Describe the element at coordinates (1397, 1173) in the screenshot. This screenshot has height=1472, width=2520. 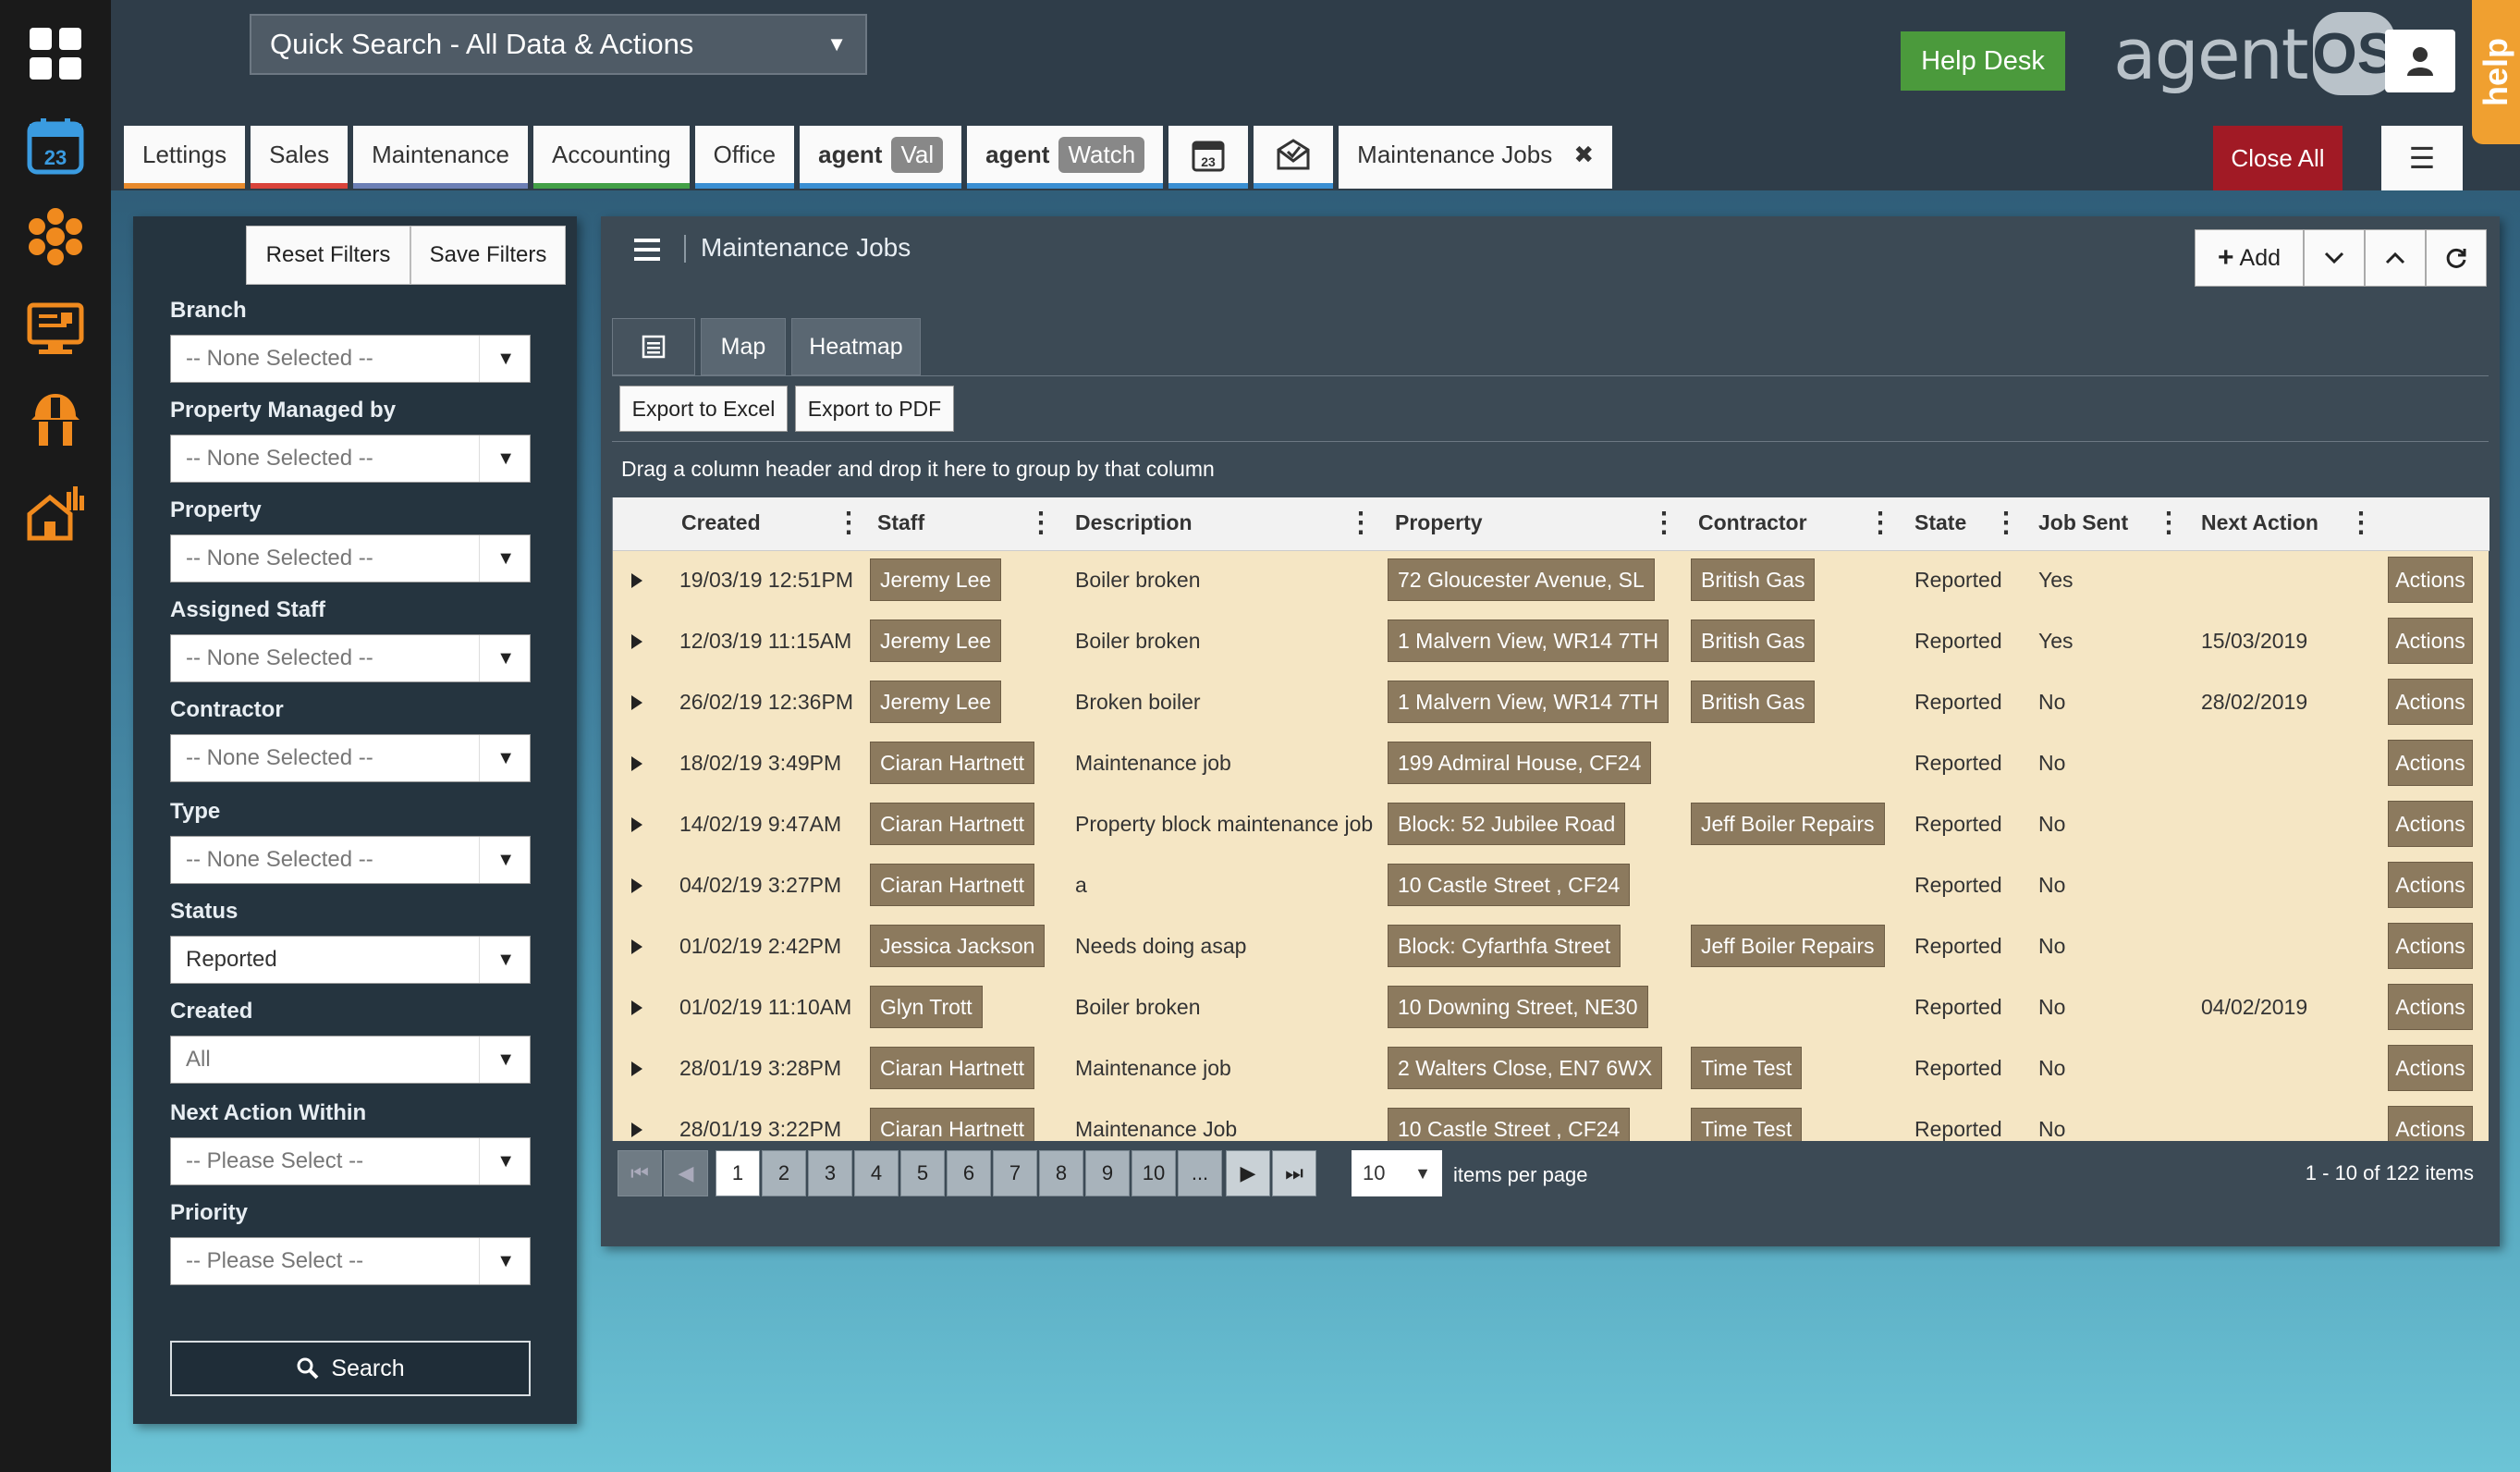
I see `items-per-page-select: 10 ▼` at that location.